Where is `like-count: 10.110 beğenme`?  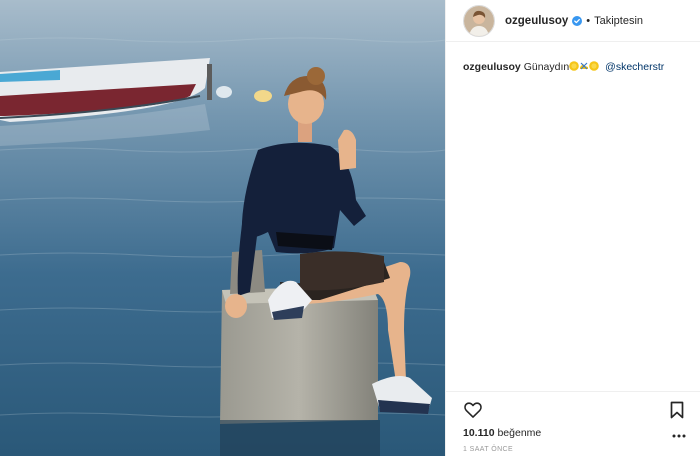
like-count: 10.110 beğenme is located at coordinates (502, 433).